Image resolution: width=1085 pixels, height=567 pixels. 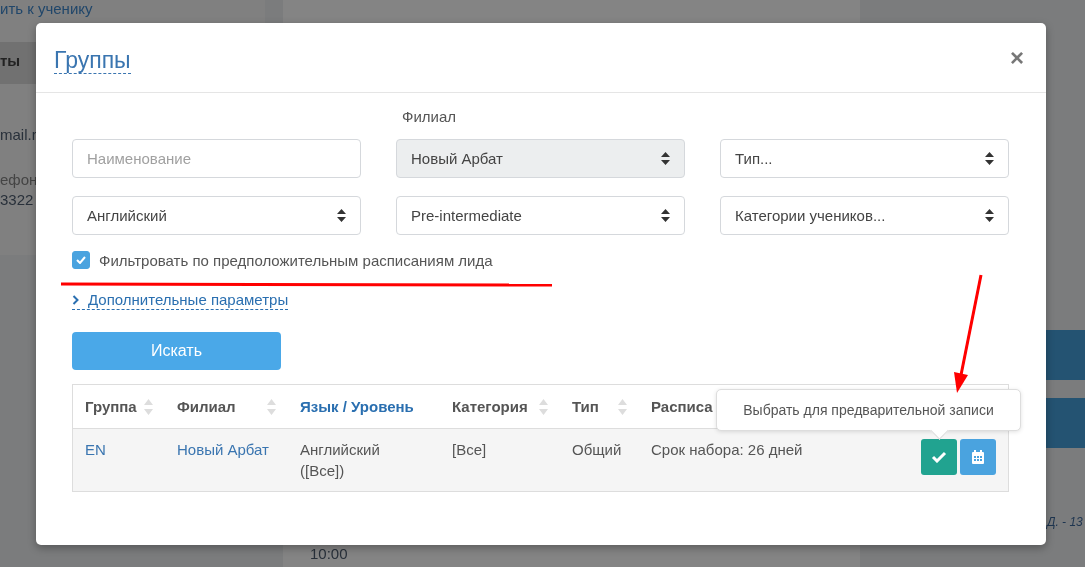 I want to click on close-button: ×, so click(x=1017, y=57).